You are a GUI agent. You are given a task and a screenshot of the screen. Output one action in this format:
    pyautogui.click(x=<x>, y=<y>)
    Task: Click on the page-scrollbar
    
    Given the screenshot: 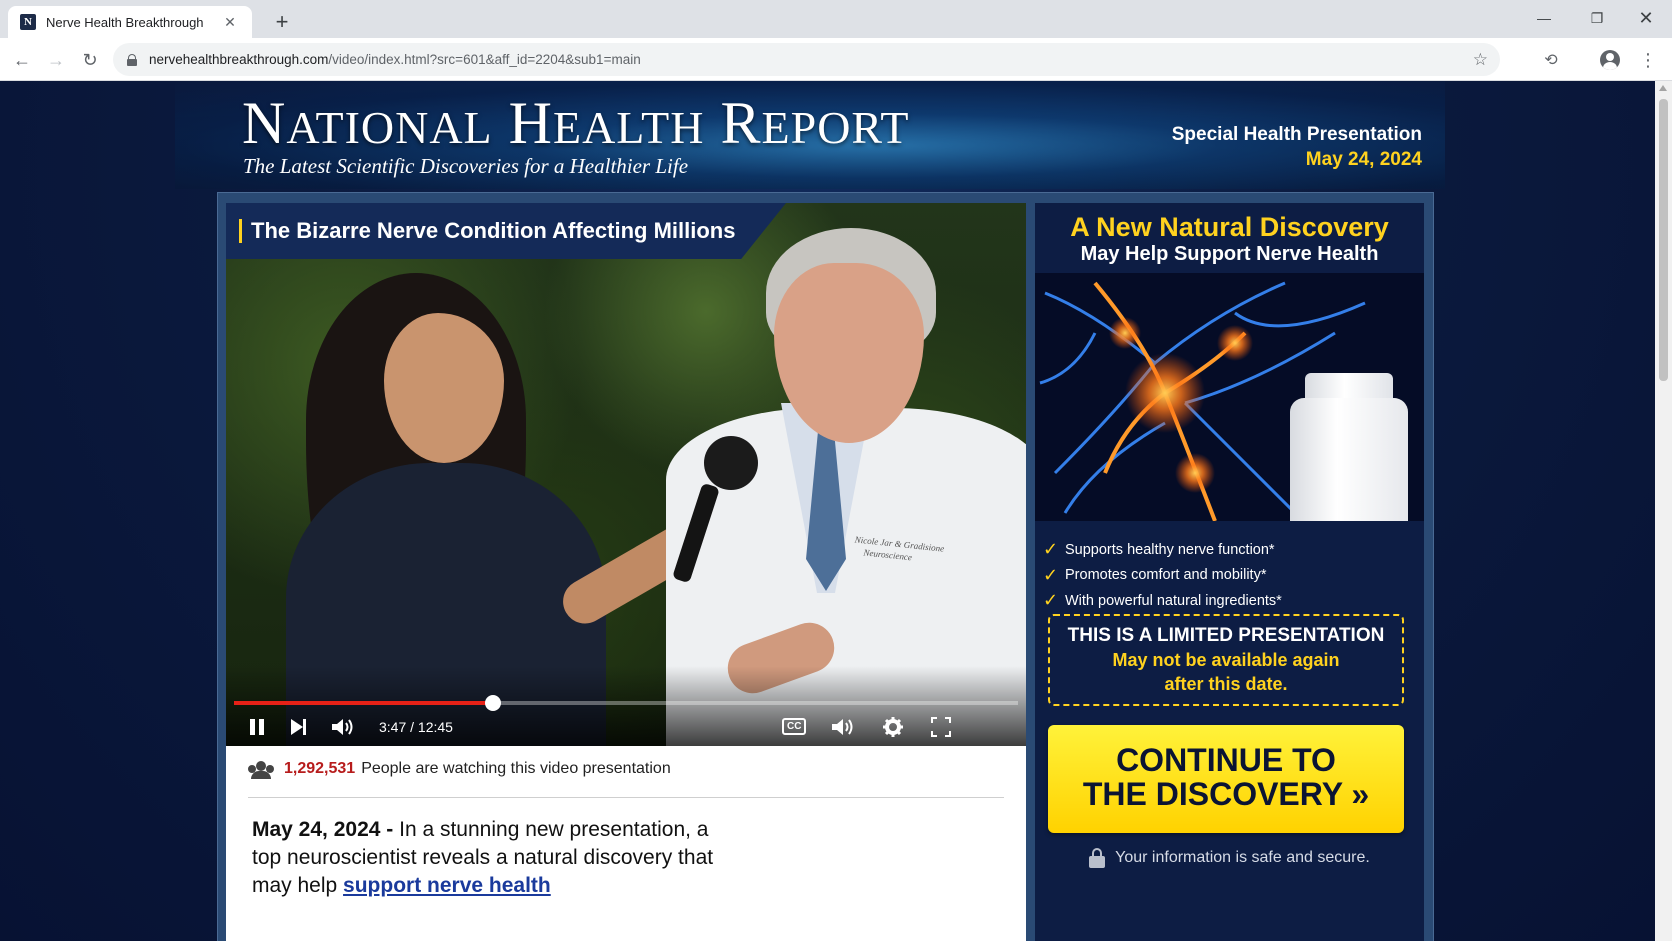 What is the action you would take?
    pyautogui.click(x=1663, y=511)
    